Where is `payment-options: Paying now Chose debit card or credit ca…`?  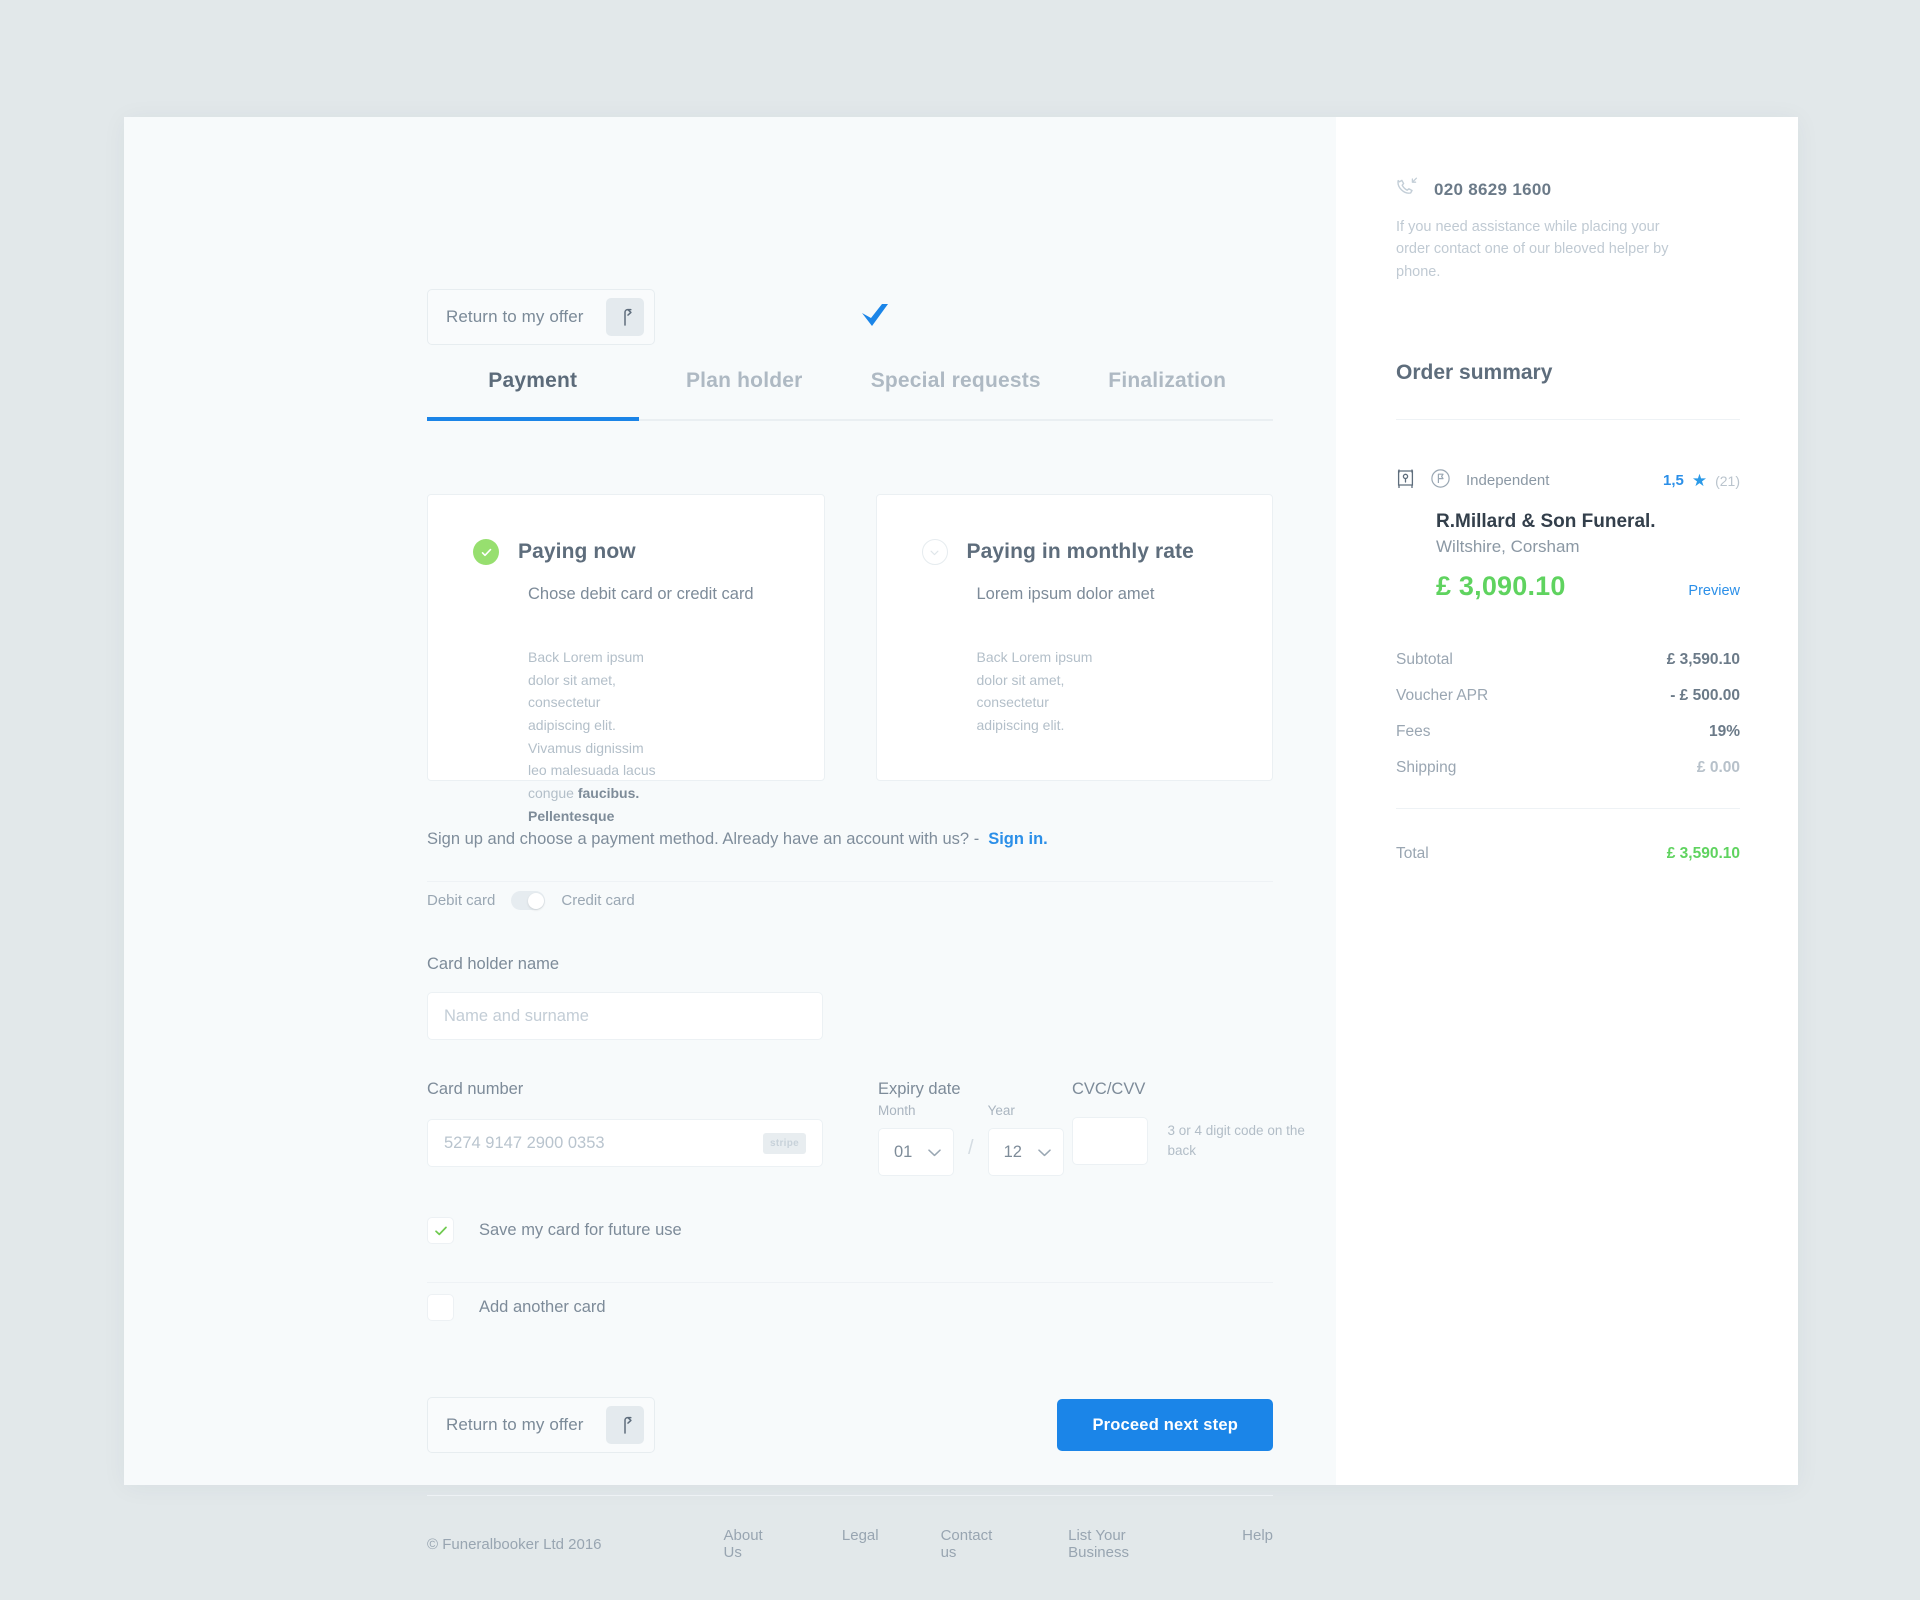 payment-options: Paying now Chose debit card or credit ca… is located at coordinates (850, 659).